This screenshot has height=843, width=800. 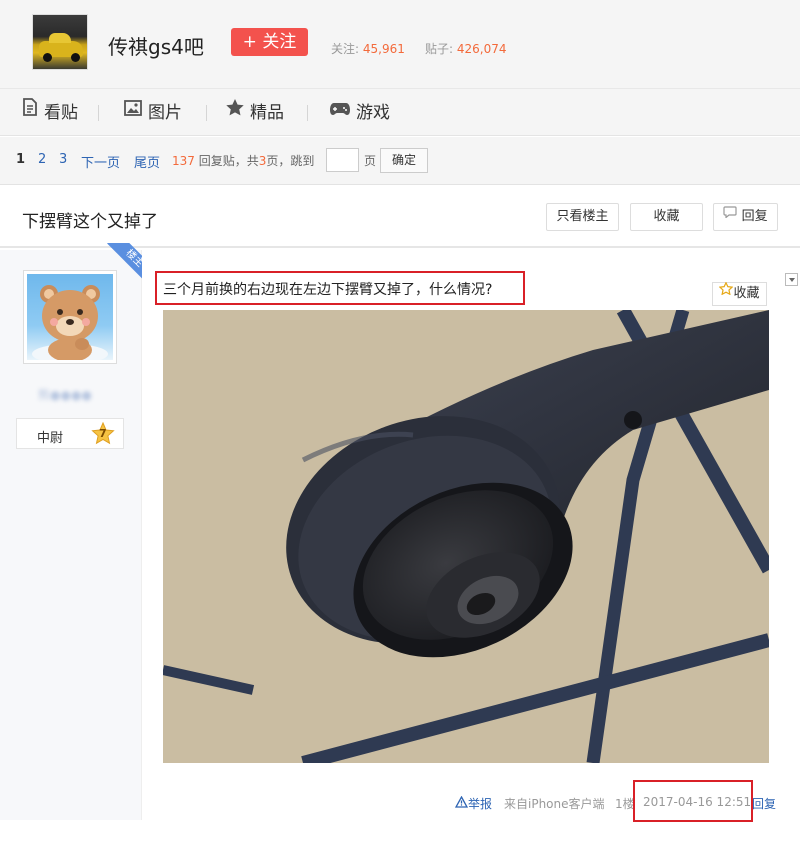 I want to click on image-icon, so click(x=133, y=111).